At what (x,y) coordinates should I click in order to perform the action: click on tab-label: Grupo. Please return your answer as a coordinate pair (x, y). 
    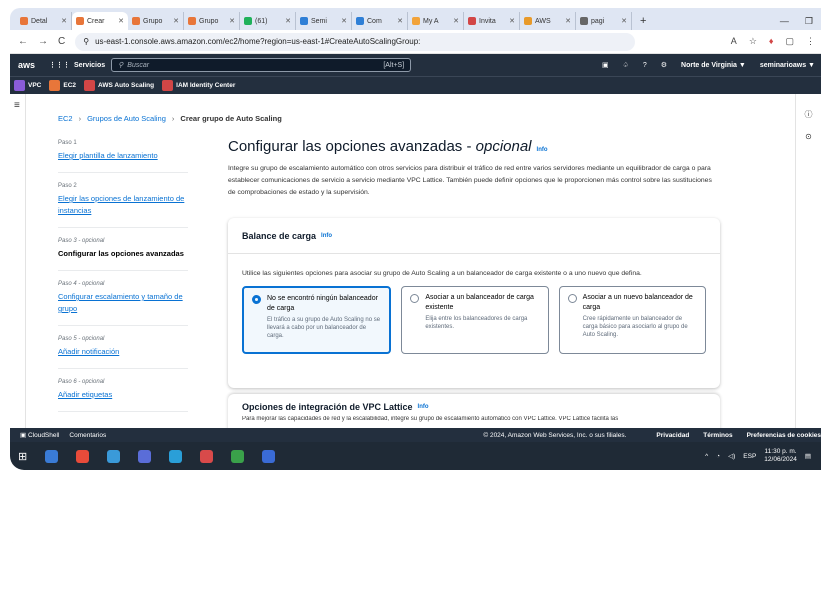
    Looking at the image, I should click on (209, 21).